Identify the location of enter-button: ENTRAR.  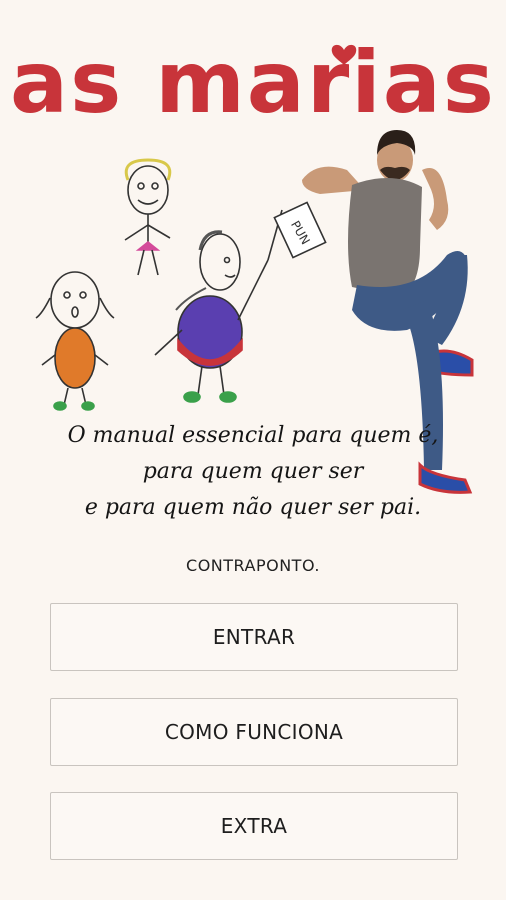
(254, 637).